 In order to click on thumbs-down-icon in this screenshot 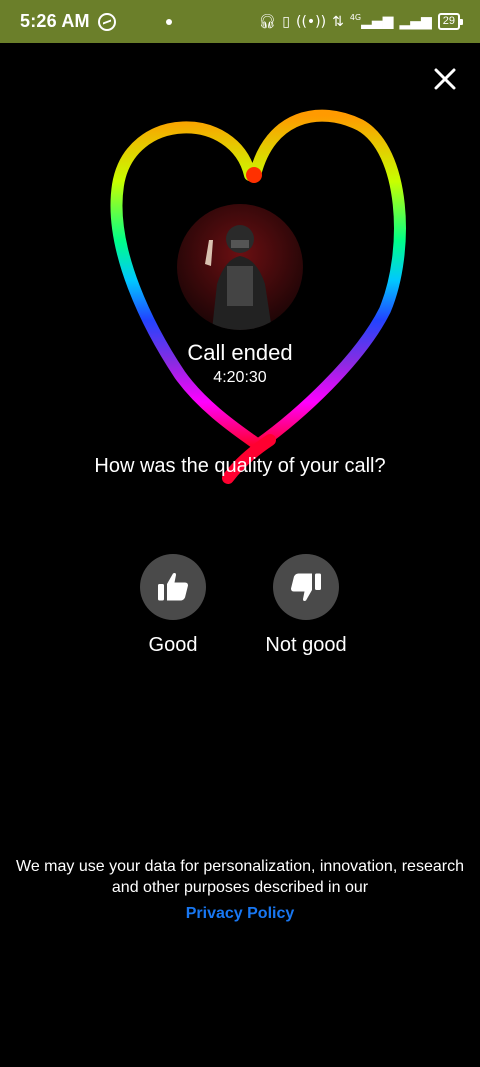, I will do `click(306, 587)`.